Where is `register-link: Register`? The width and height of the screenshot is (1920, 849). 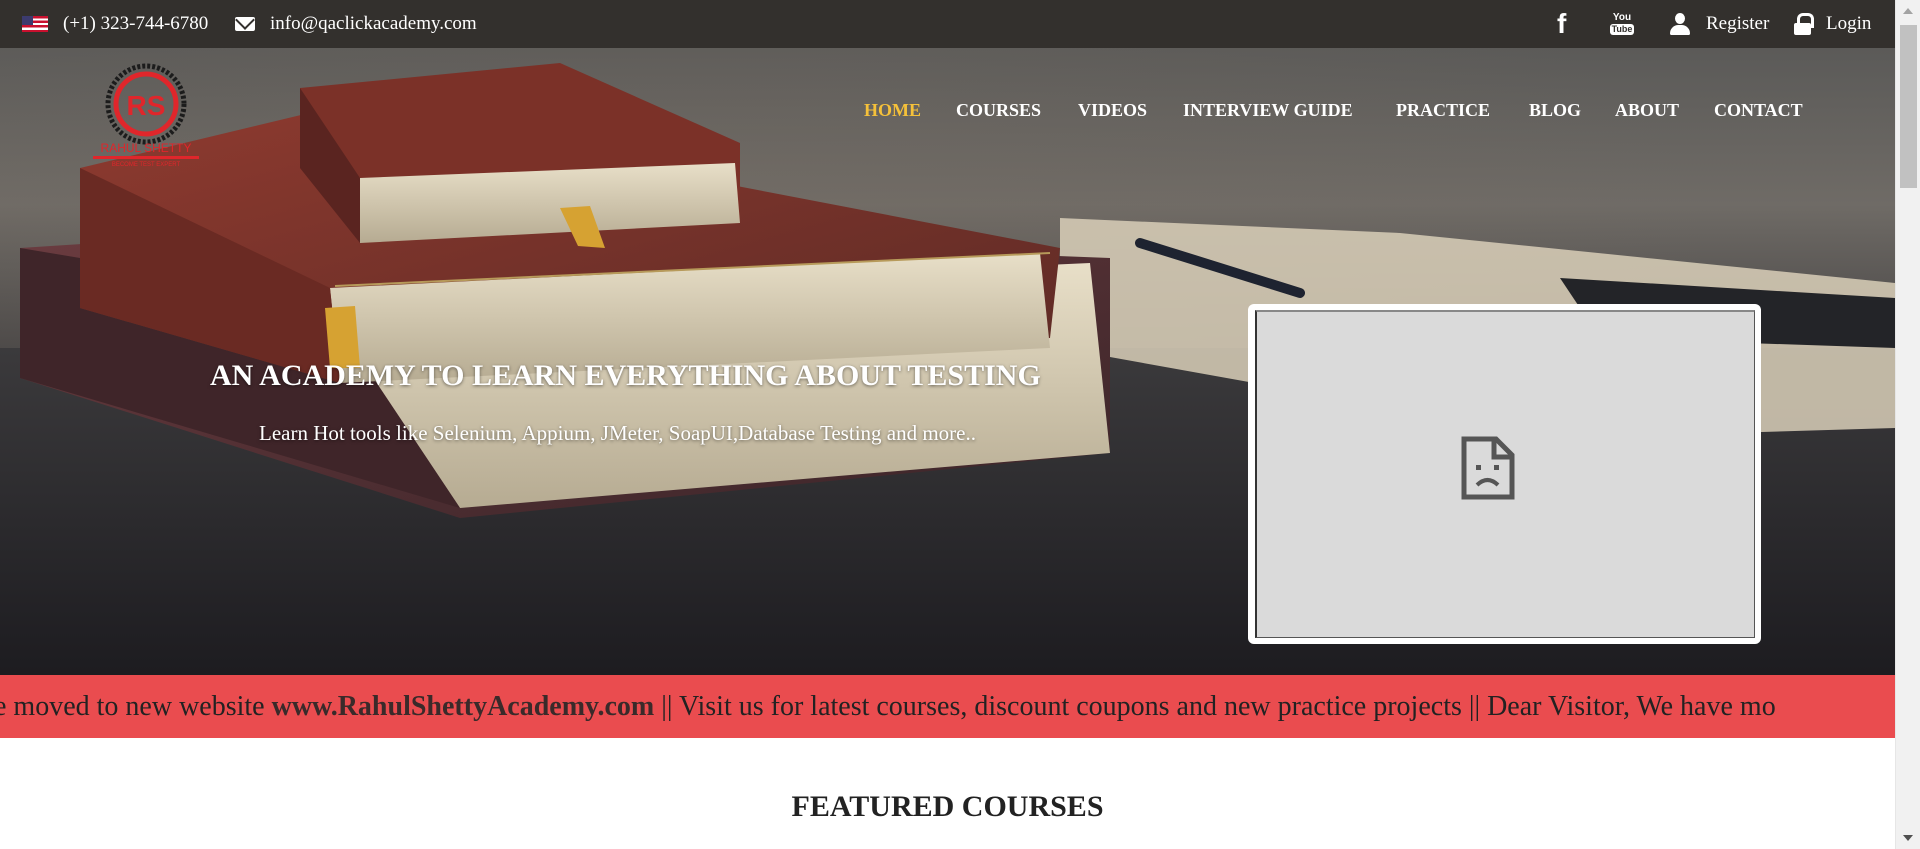 register-link: Register is located at coordinates (1737, 24).